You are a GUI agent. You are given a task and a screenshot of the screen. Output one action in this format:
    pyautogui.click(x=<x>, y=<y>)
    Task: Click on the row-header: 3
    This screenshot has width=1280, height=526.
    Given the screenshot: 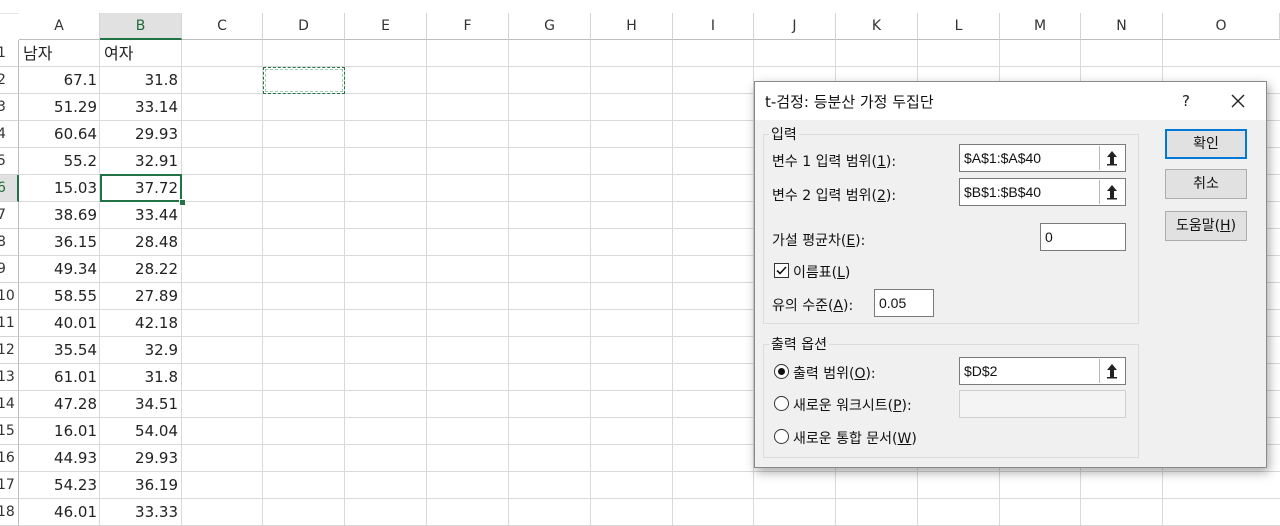 What is the action you would take?
    pyautogui.click(x=9, y=107)
    